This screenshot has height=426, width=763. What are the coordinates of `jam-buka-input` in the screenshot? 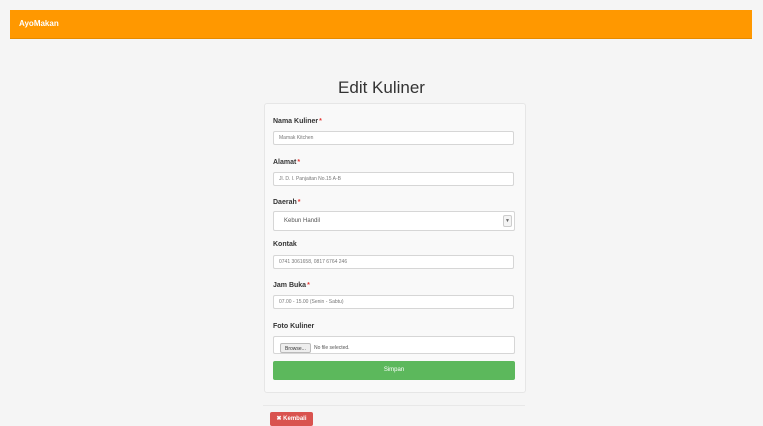 It's located at (393, 302).